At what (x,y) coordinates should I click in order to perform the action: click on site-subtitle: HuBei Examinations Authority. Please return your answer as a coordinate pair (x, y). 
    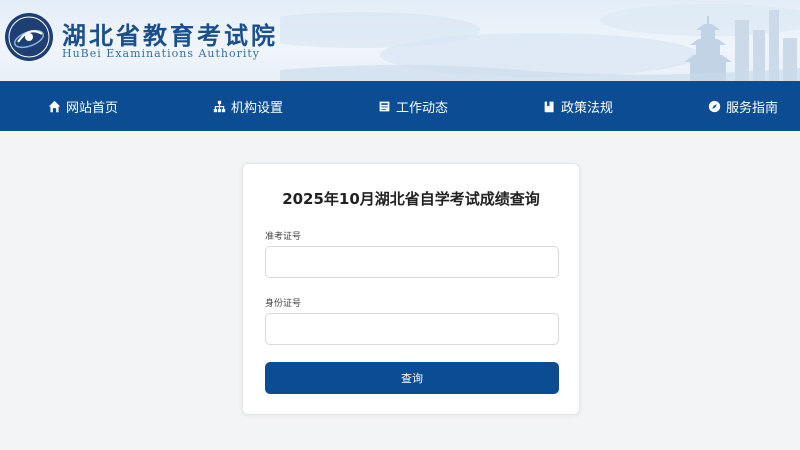
    Looking at the image, I should click on (161, 53).